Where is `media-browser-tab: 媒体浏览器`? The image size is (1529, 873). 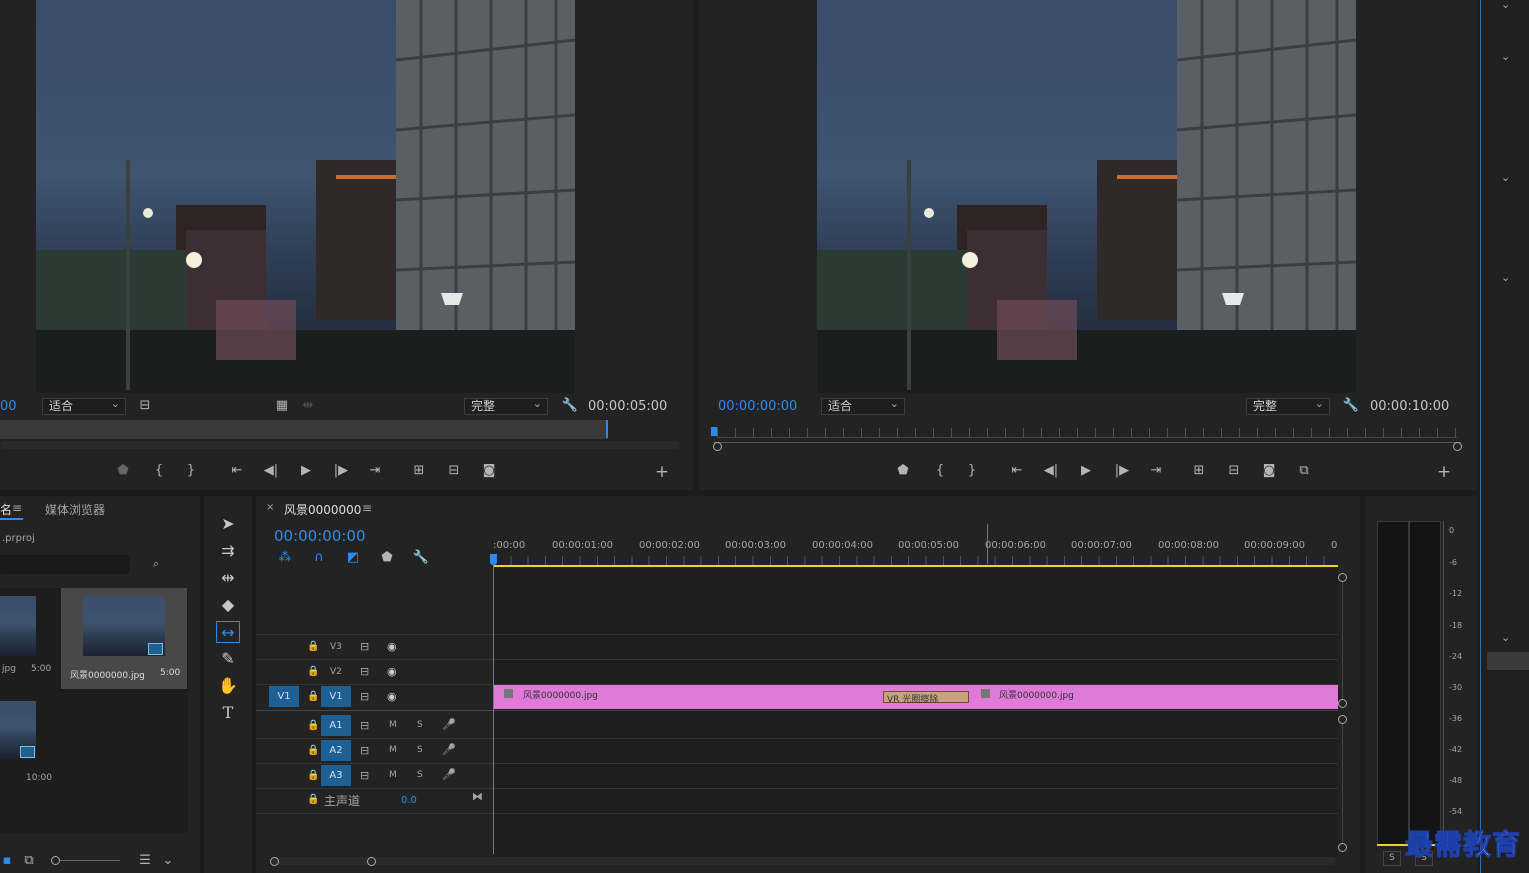
media-browser-tab: 媒体浏览器 is located at coordinates (75, 509).